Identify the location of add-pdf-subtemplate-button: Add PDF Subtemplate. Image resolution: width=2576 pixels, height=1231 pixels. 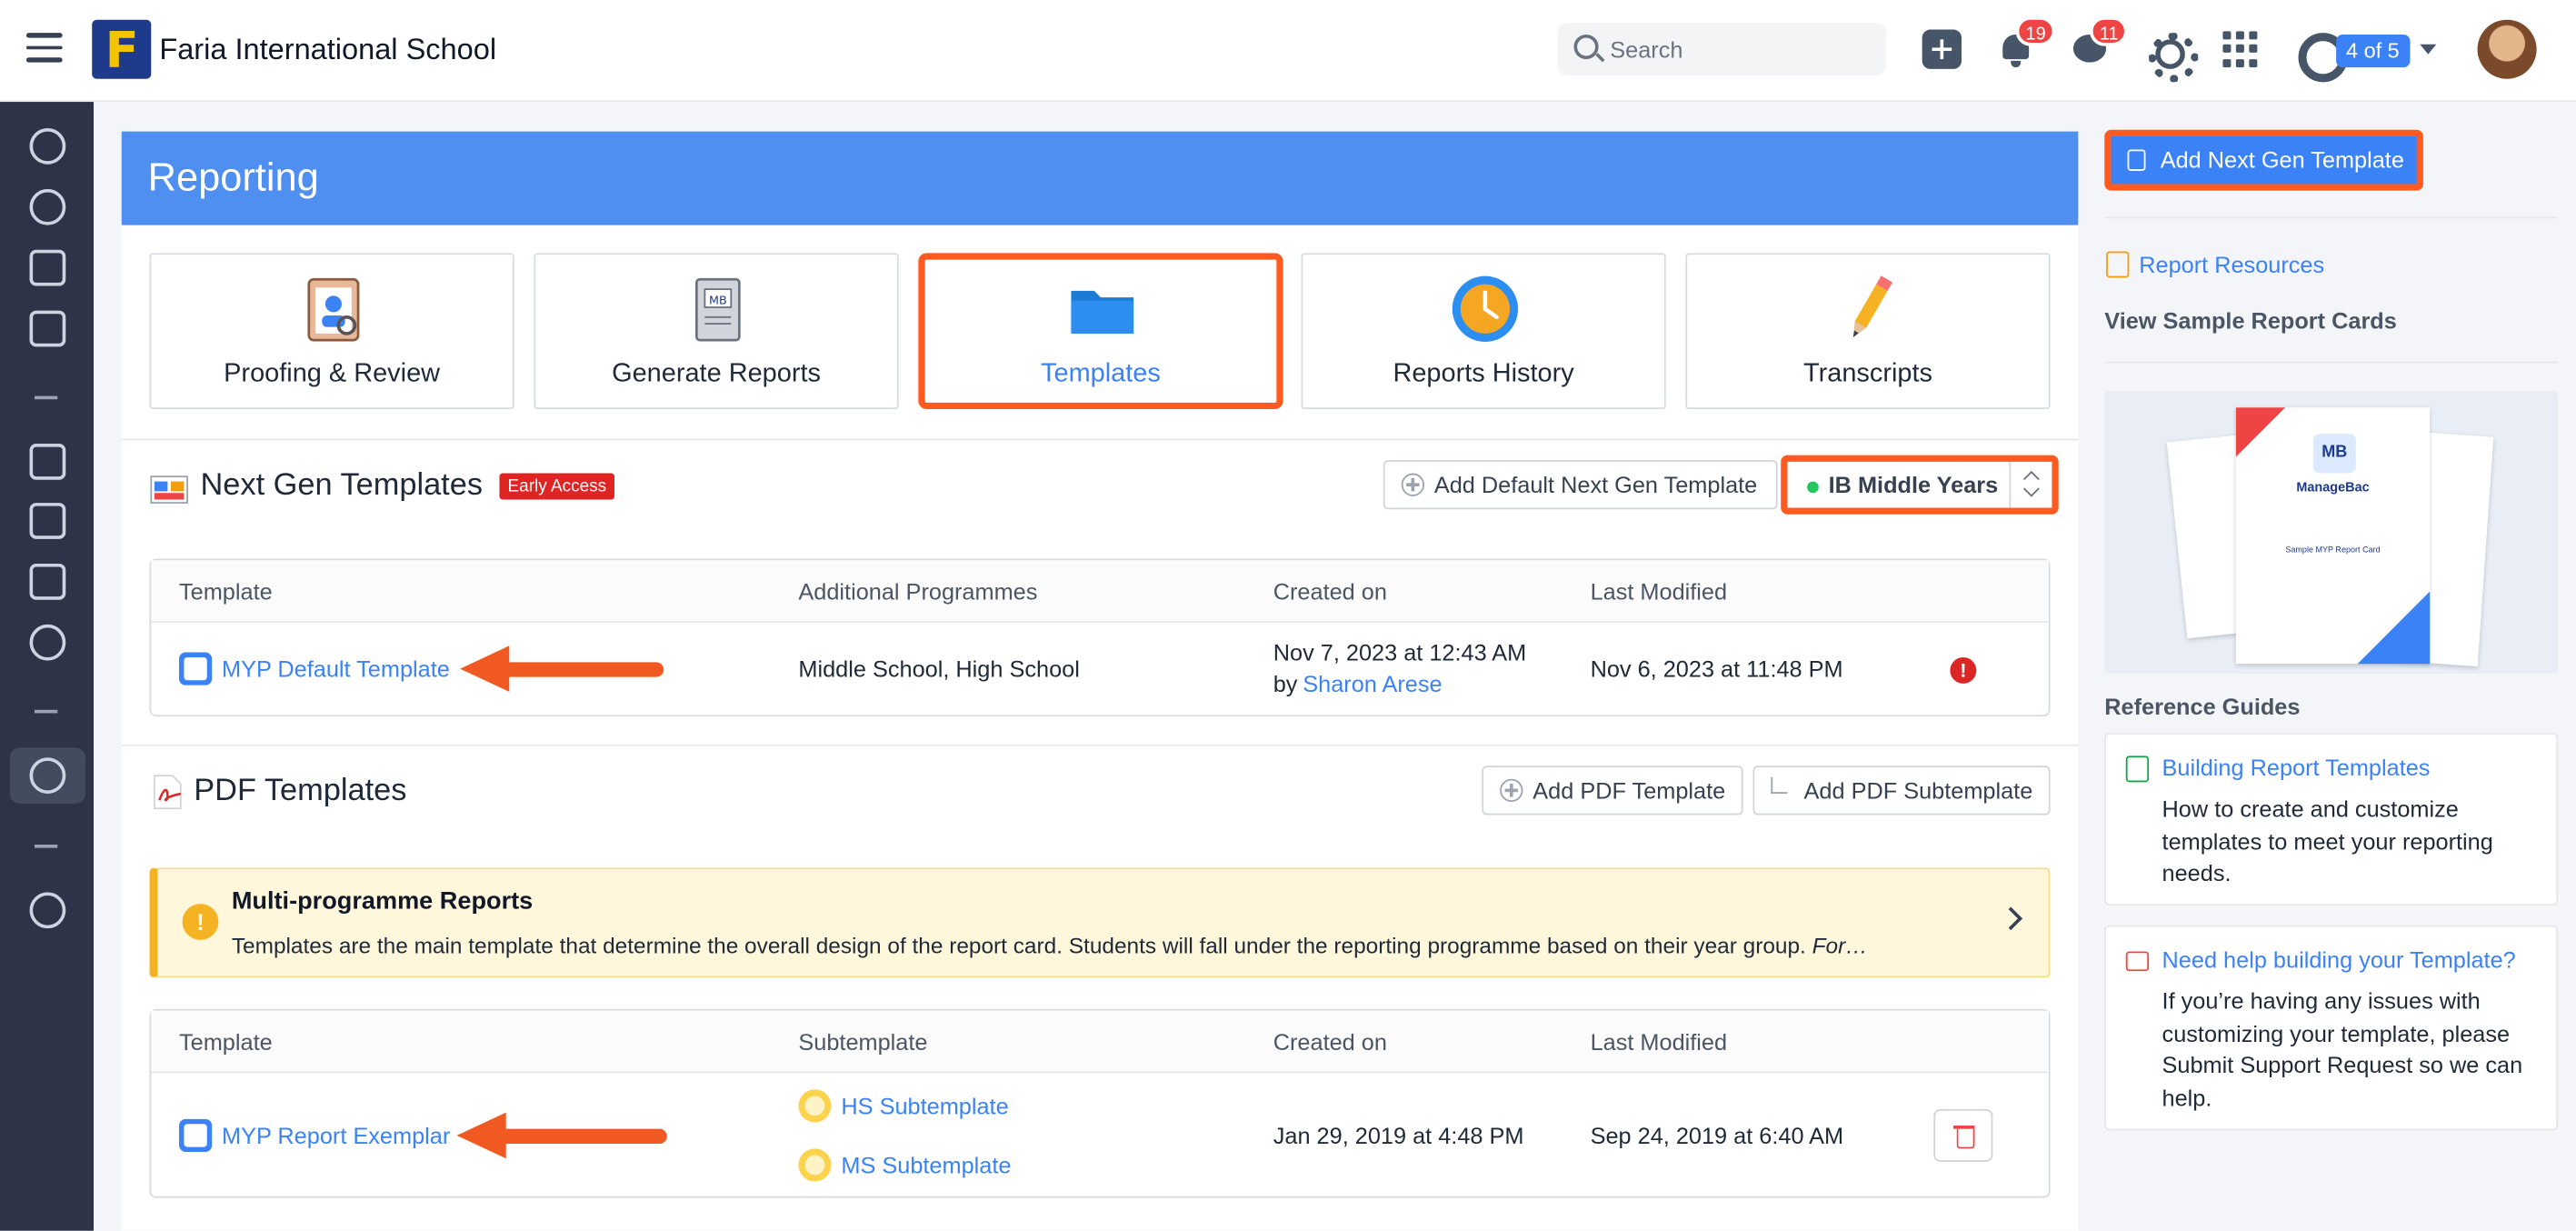
(1901, 791).